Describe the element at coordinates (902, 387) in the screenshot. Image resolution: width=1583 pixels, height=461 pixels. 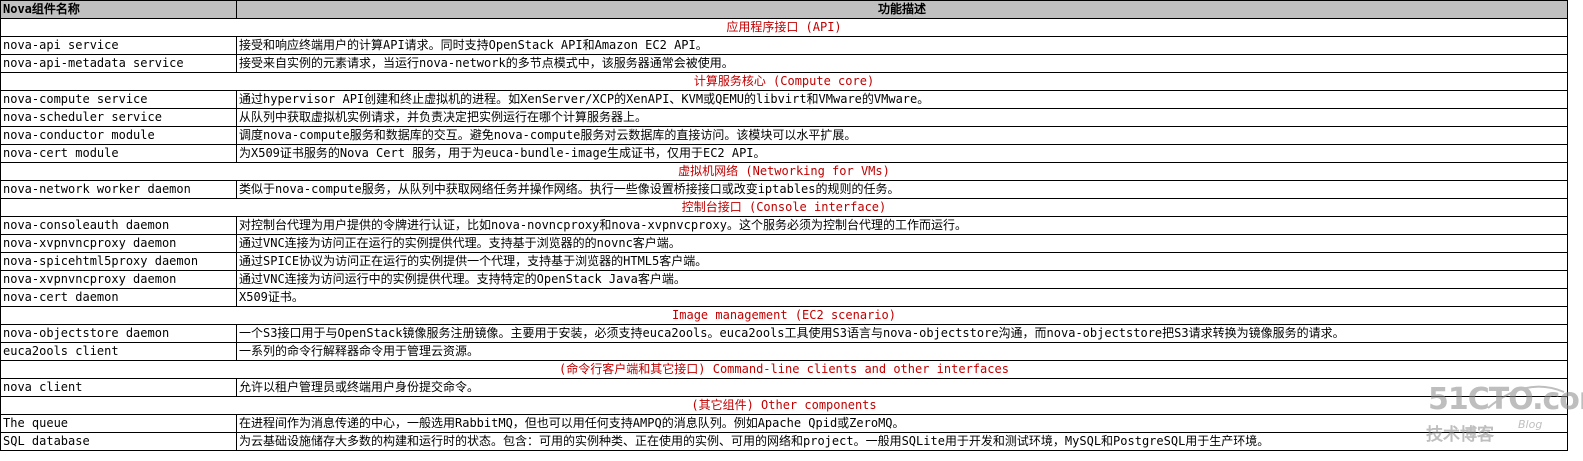
I see `component-description-cell: 允许以租户管理员或终端用户身份提交命令。` at that location.